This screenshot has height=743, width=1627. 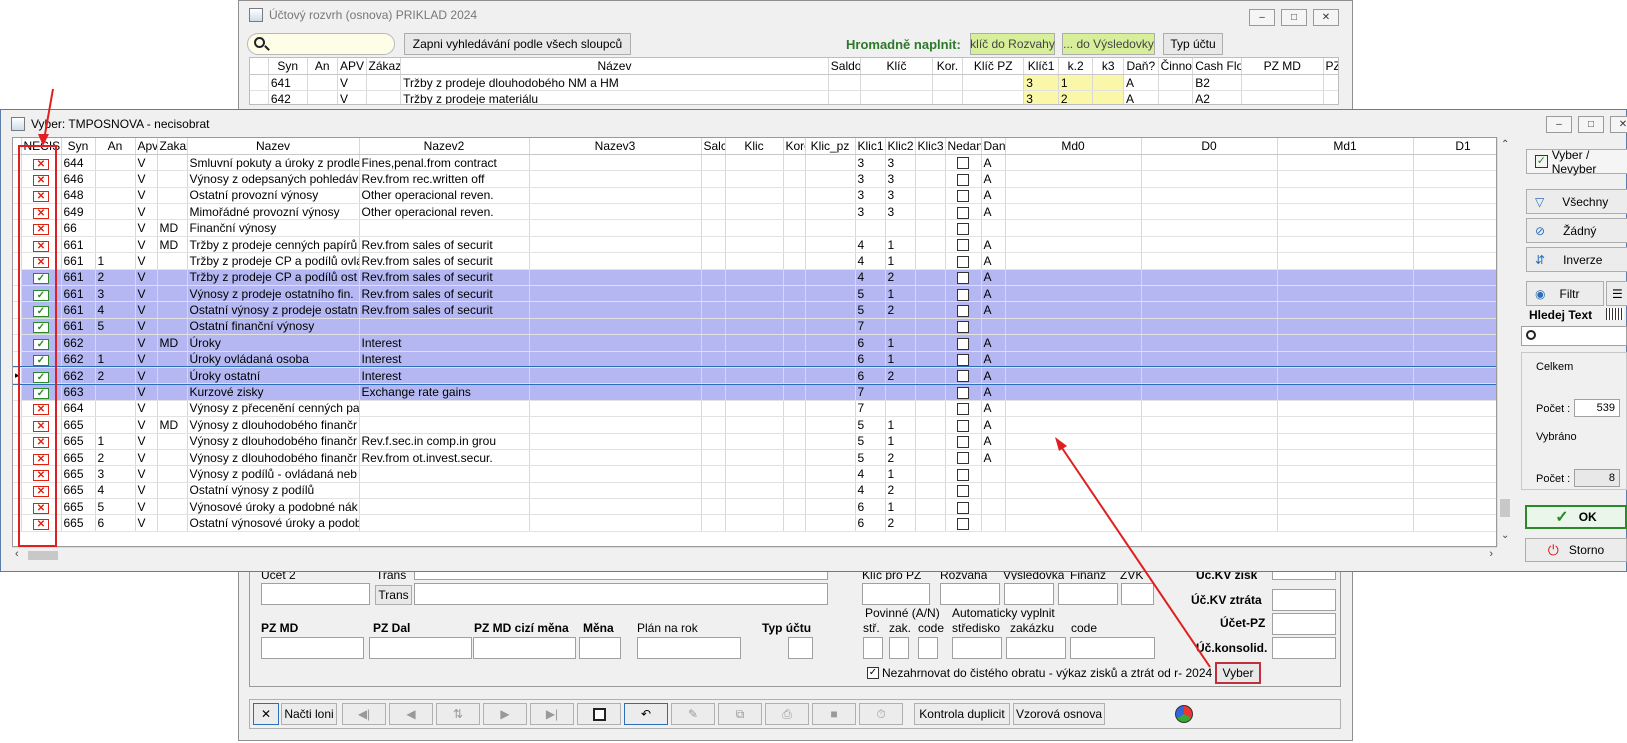 What do you see at coordinates (873, 673) in the screenshot?
I see `nezahrnovat-checkbox: ✓` at bounding box center [873, 673].